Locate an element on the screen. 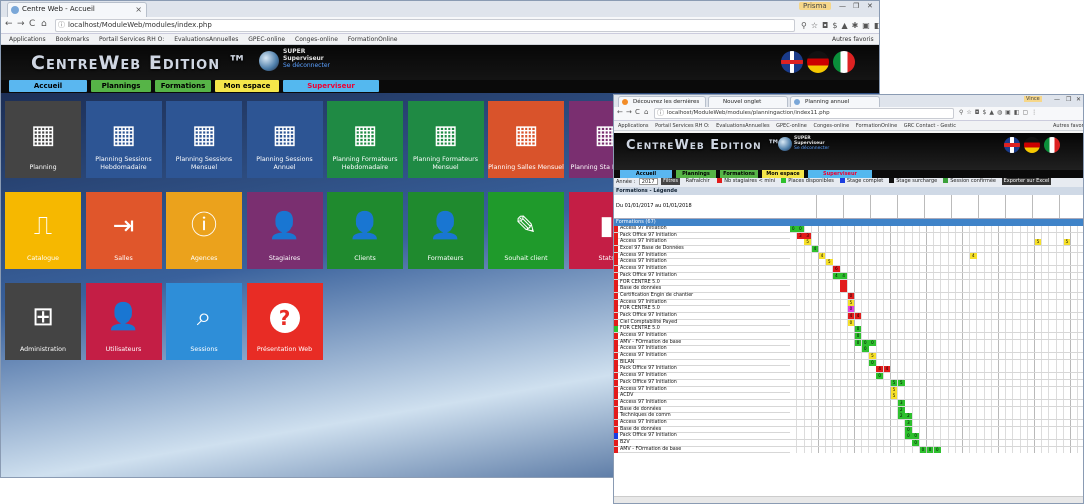 The width and height of the screenshot is (1084, 504). table-row: FOR CENTRE 5.0 is located at coordinates (848, 283).